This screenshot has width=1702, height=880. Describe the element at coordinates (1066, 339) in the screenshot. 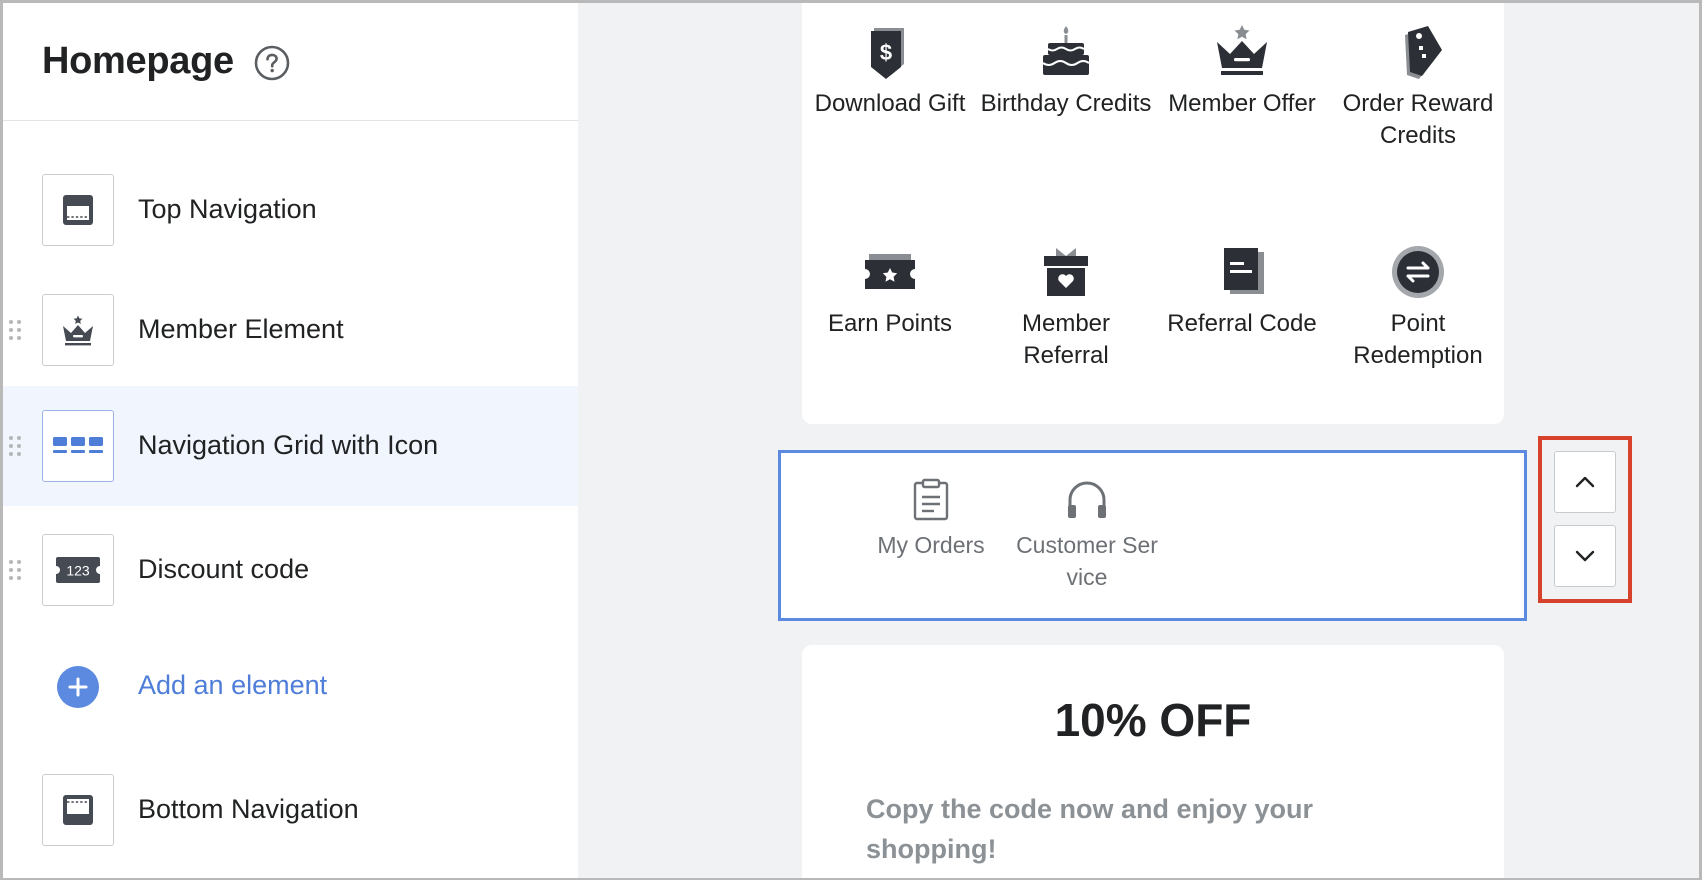

I see `grid-item-label: Member Referral` at that location.